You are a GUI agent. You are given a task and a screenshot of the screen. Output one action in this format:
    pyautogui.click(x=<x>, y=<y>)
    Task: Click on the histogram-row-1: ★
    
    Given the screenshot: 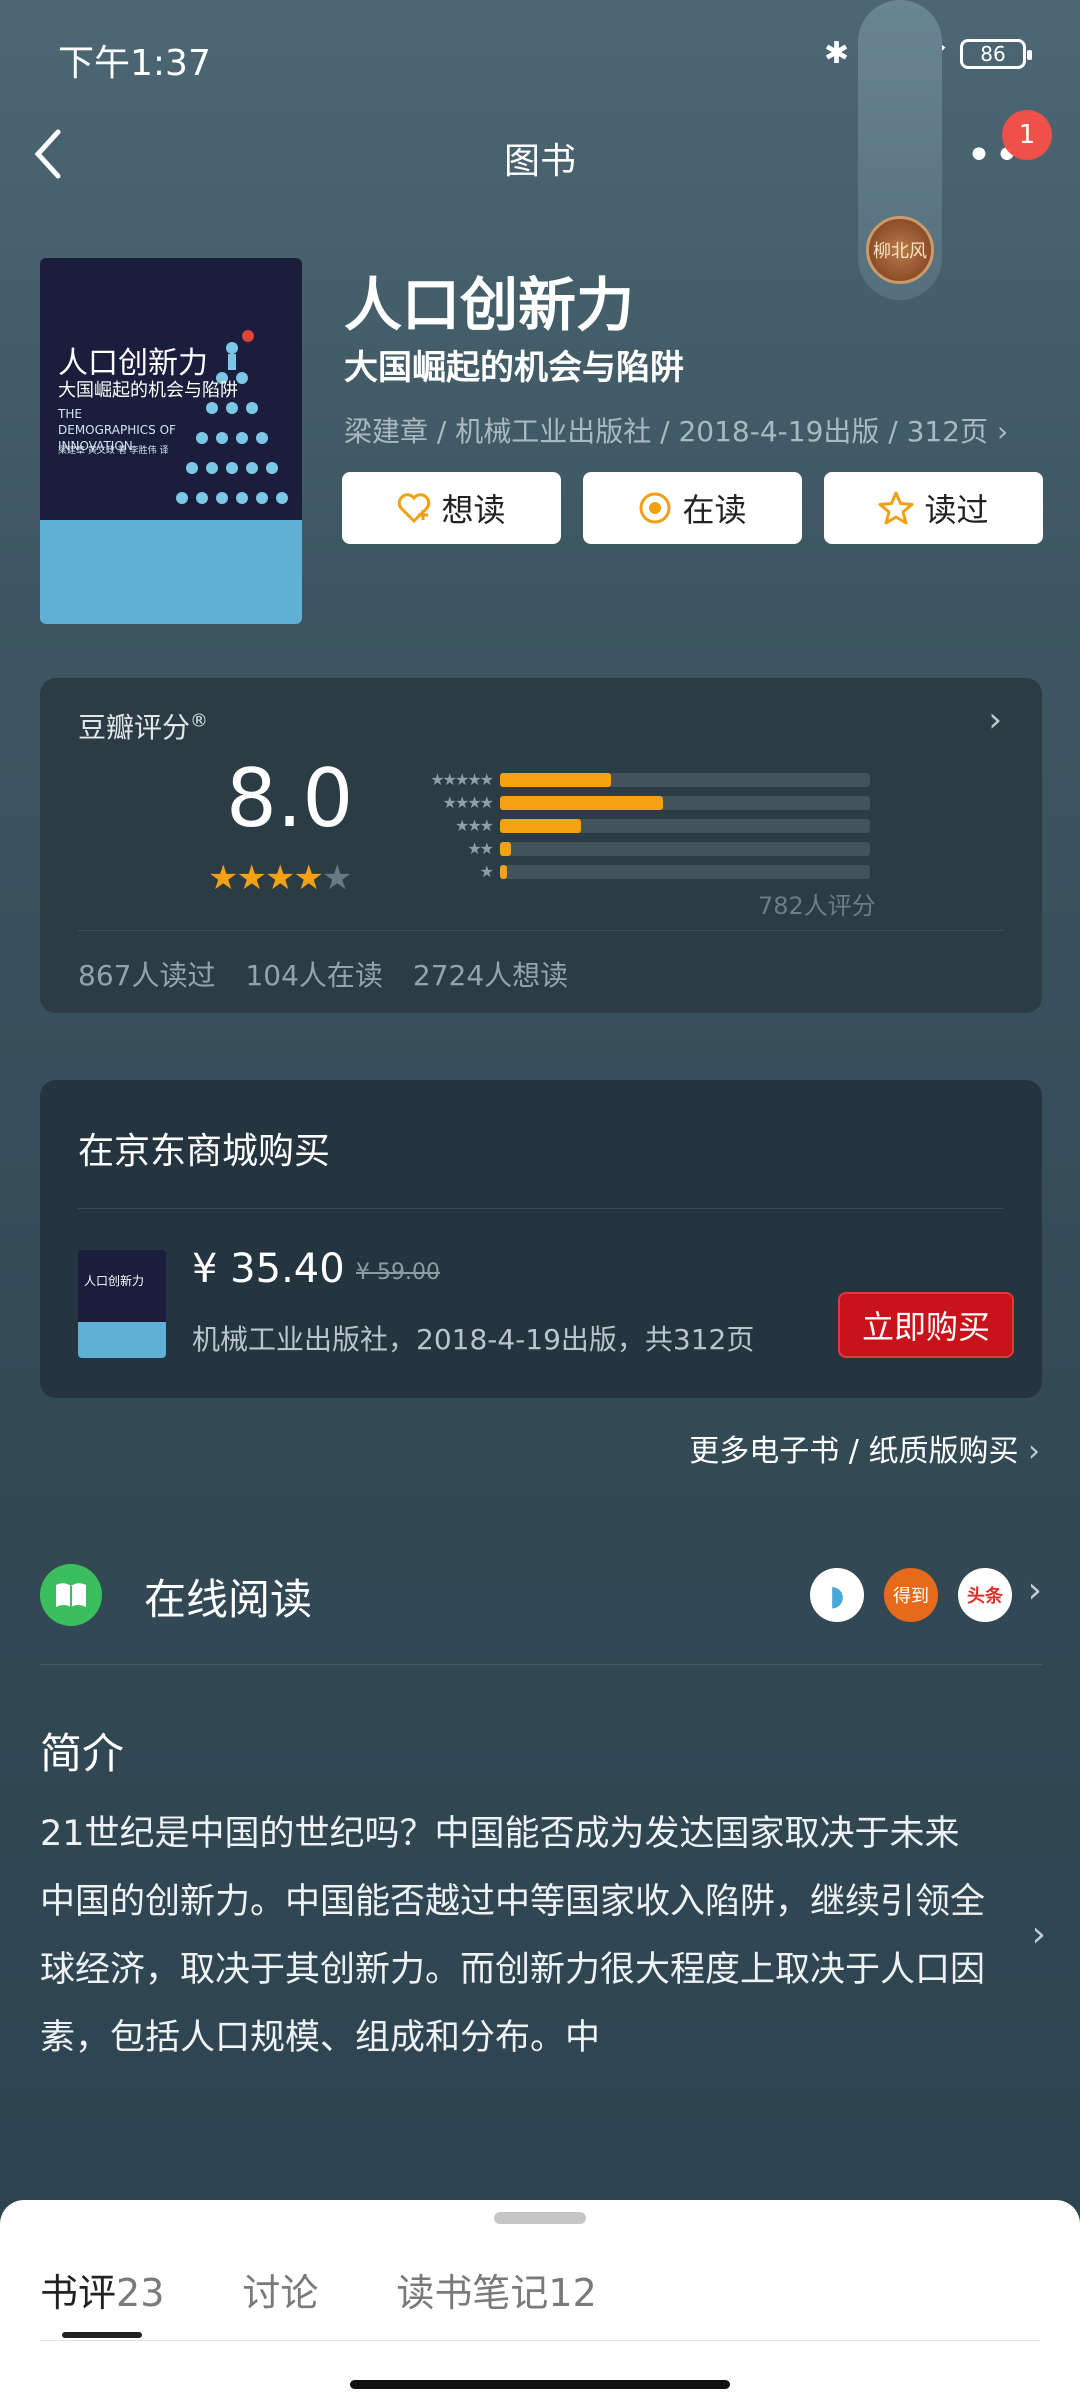 What is the action you would take?
    pyautogui.click(x=635, y=871)
    